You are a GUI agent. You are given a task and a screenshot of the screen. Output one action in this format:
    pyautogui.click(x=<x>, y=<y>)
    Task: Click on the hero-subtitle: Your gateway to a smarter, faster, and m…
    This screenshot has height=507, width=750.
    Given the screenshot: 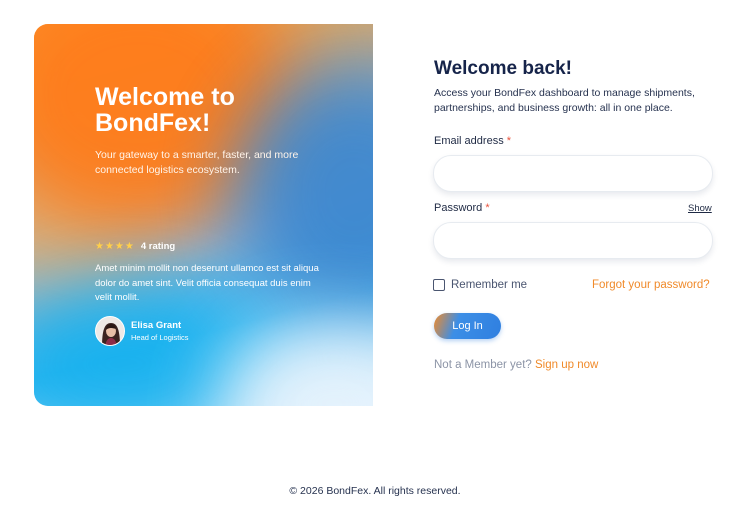 What is the action you would take?
    pyautogui.click(x=197, y=162)
    